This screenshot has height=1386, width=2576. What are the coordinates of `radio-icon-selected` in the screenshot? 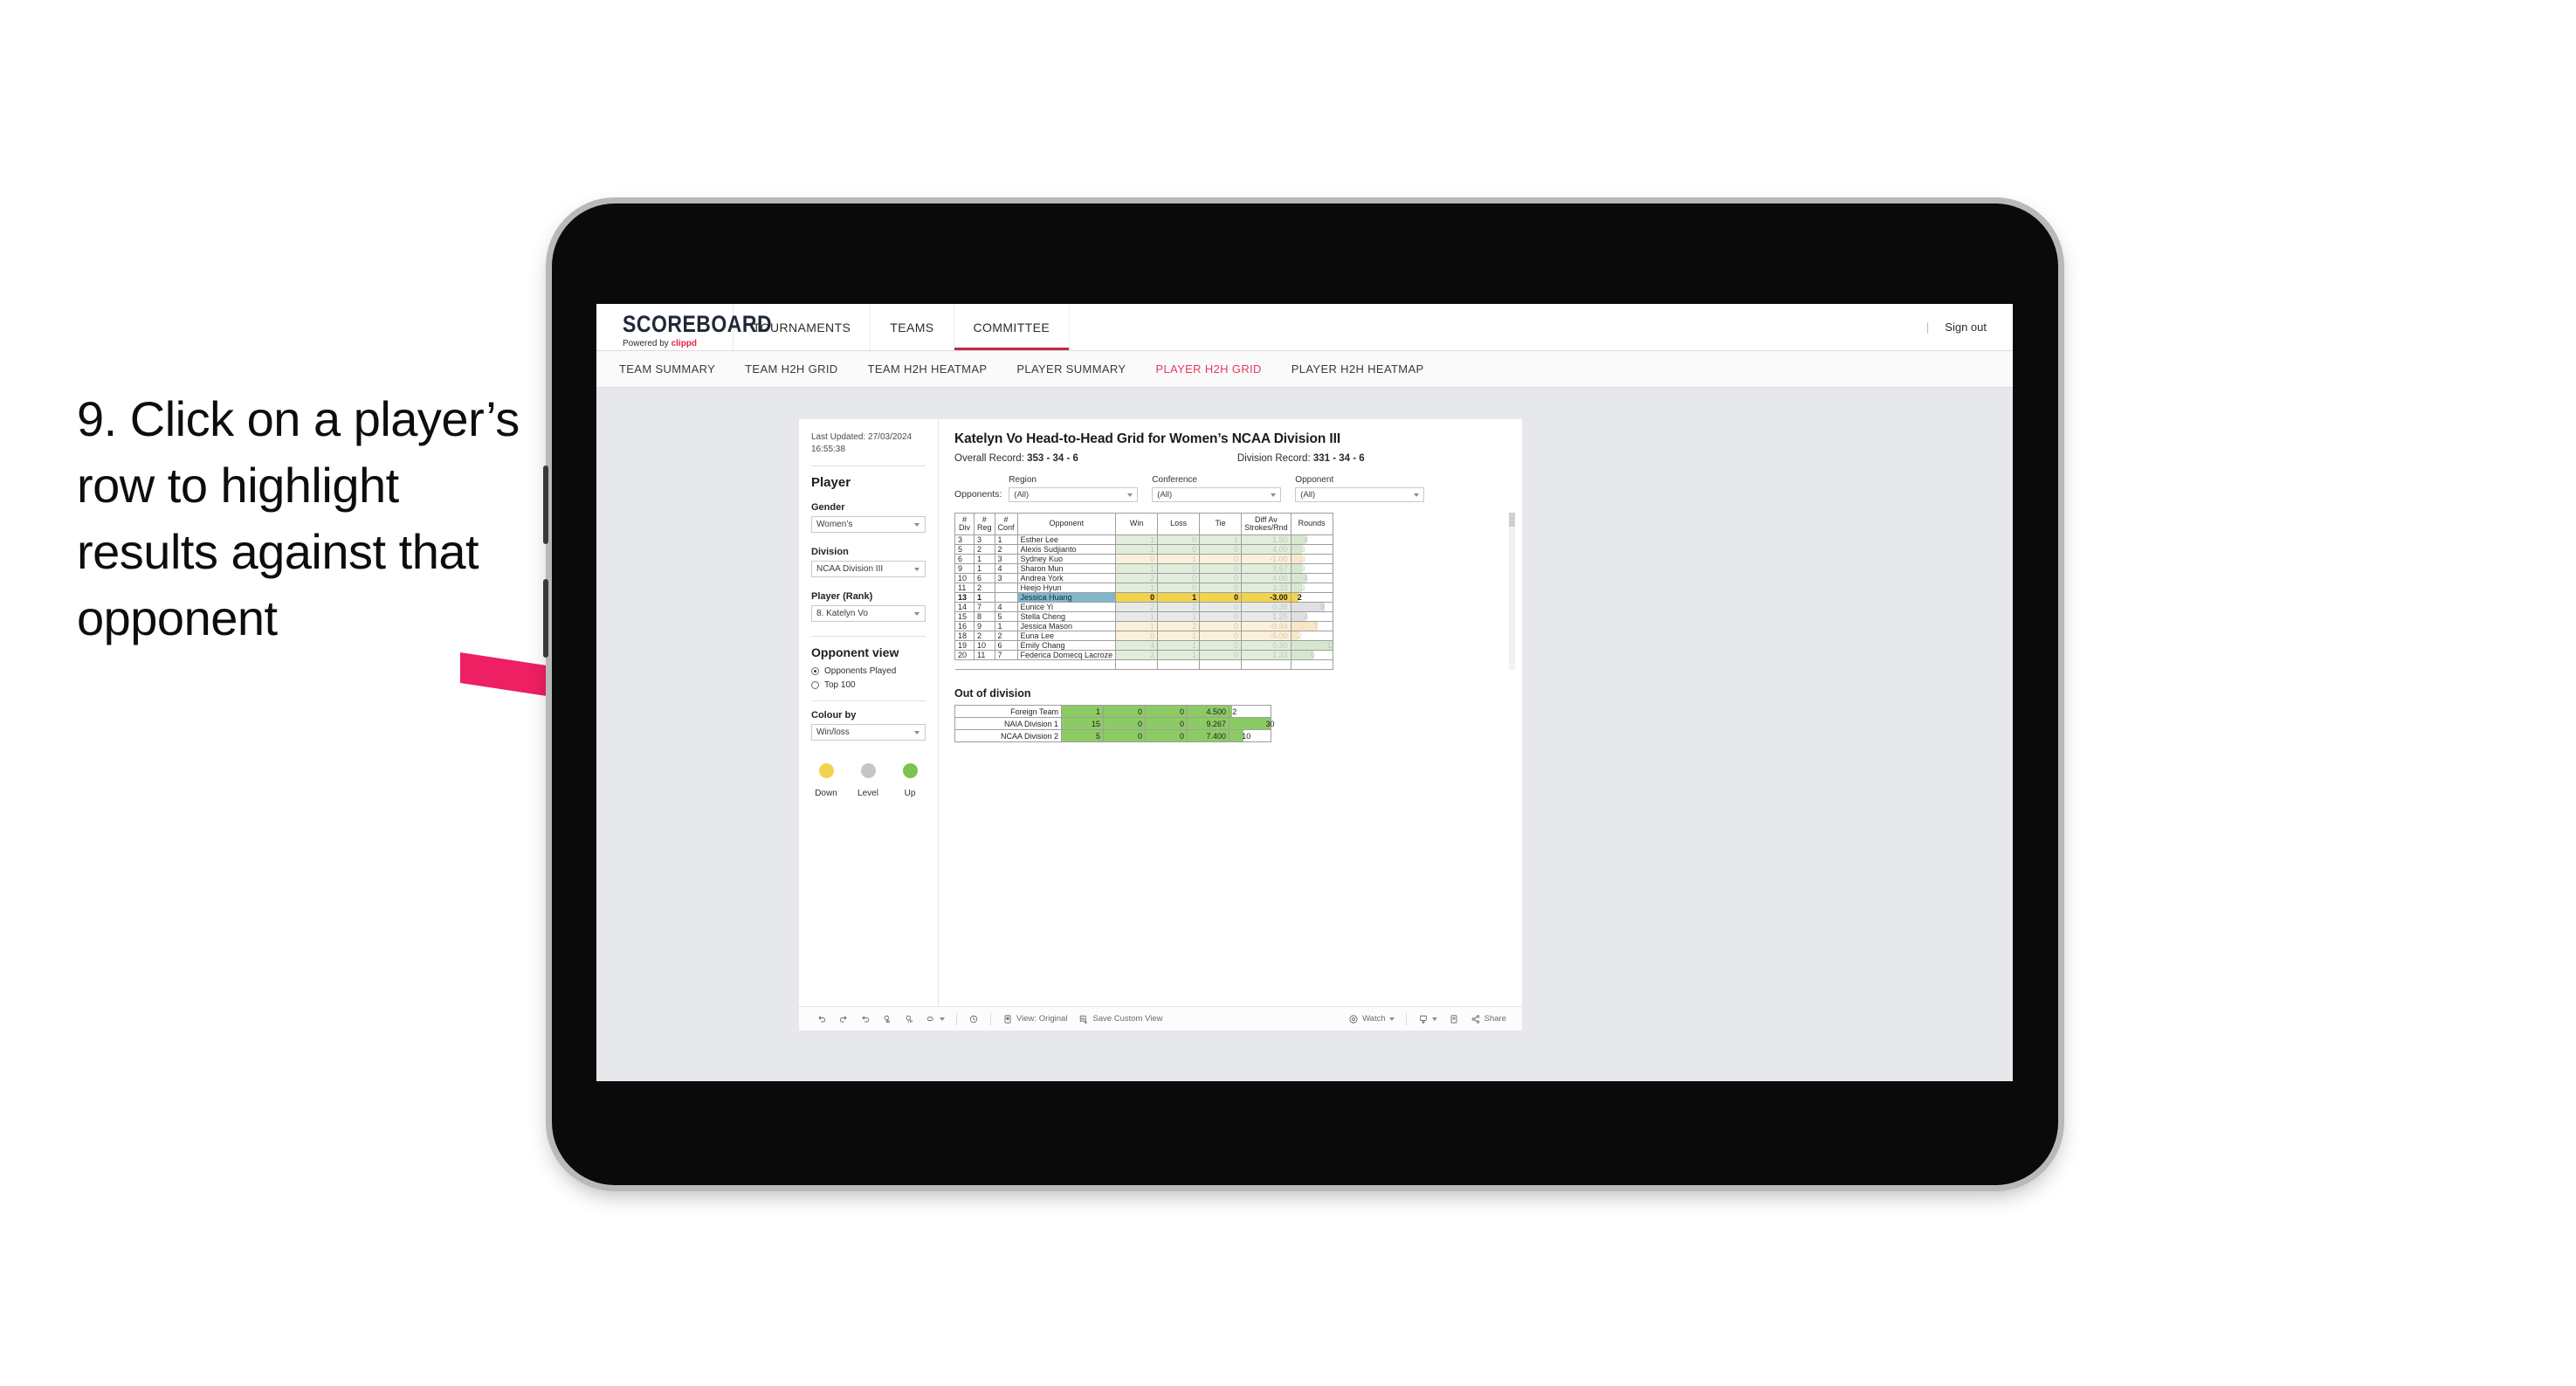 It's located at (815, 671).